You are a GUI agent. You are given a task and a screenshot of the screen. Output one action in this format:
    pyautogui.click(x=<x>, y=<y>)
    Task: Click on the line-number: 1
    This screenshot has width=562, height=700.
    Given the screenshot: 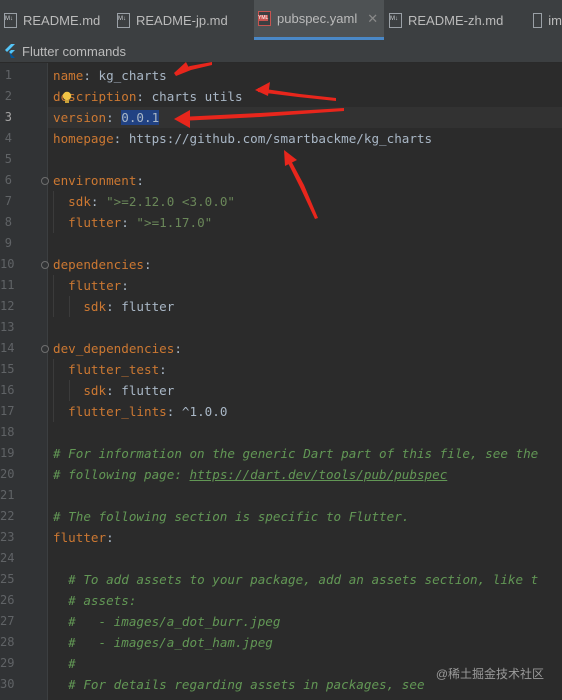 What is the action you would take?
    pyautogui.click(x=8, y=75)
    